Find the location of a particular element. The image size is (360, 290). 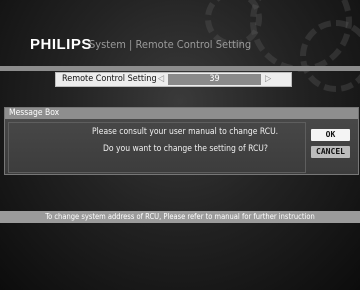

header-divider is located at coordinates (180, 68).